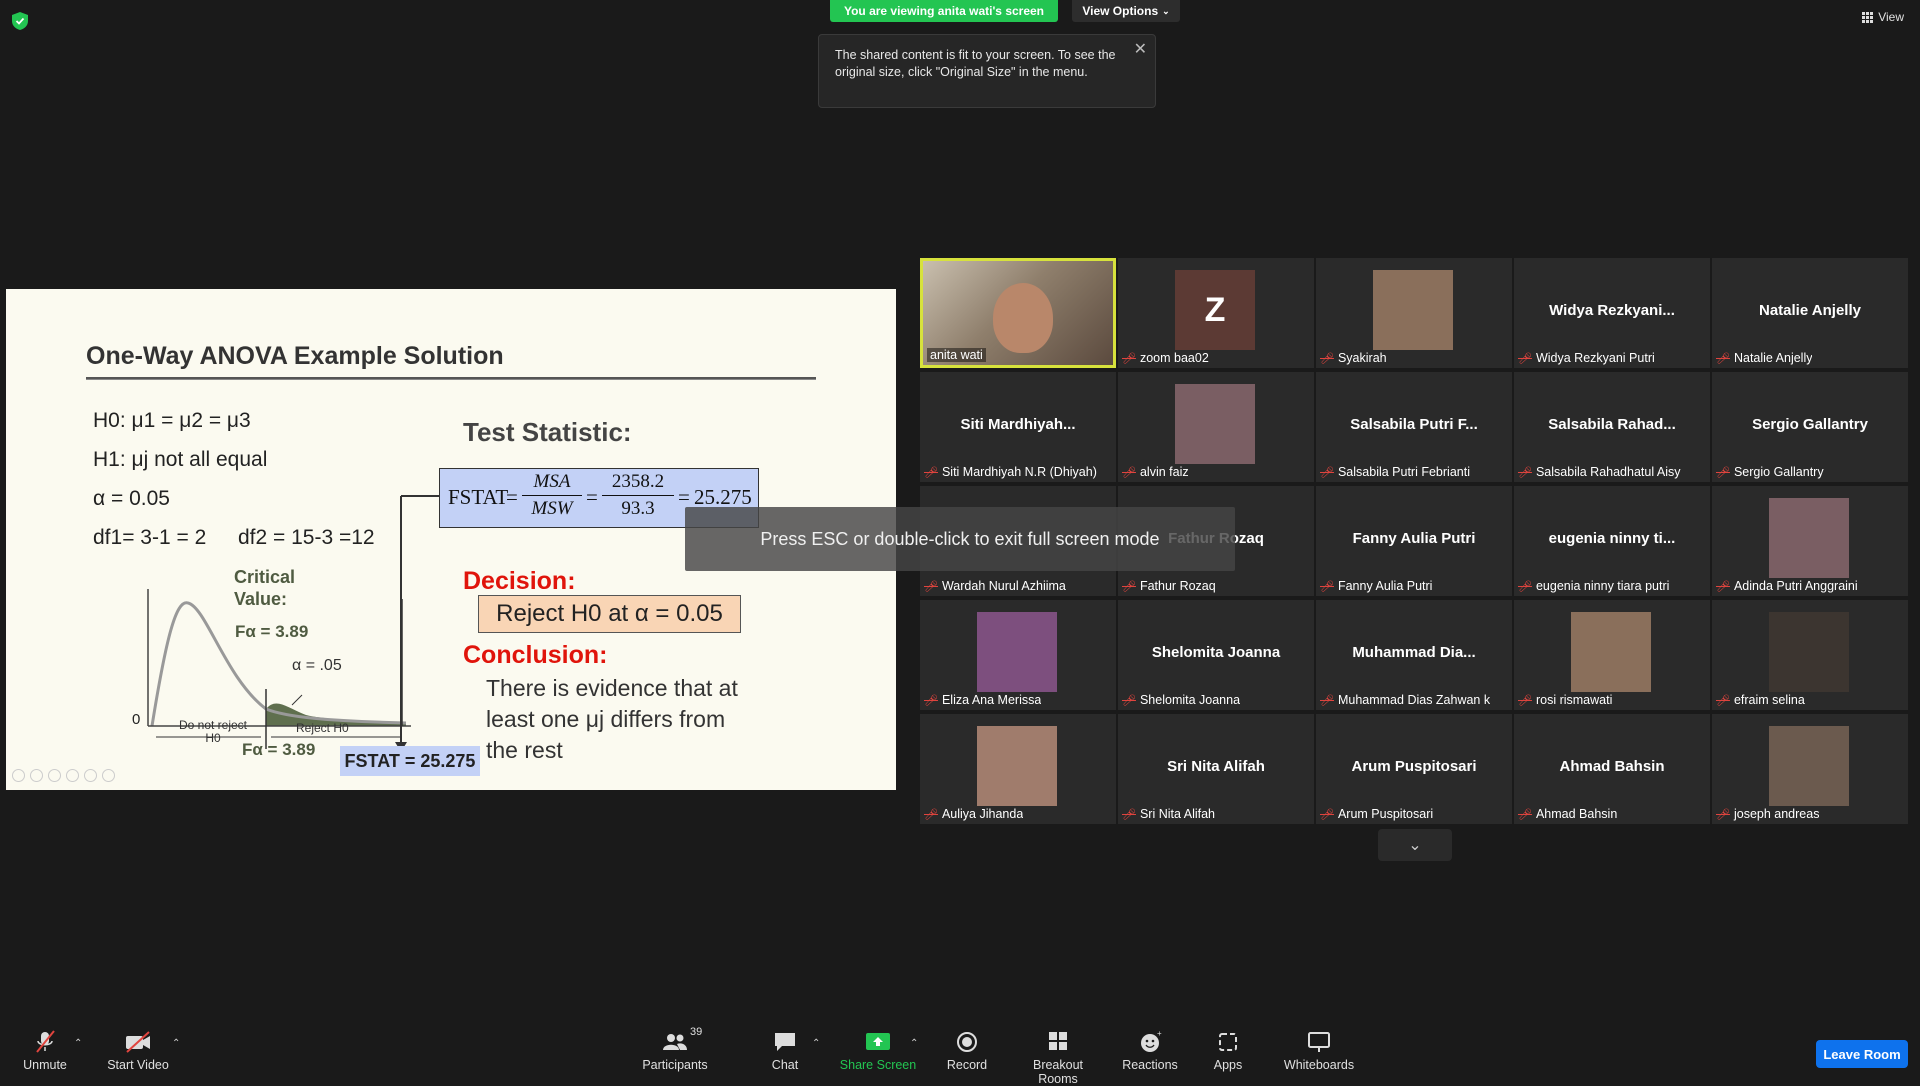 The height and width of the screenshot is (1086, 1920). I want to click on grid-icon, so click(1868, 17).